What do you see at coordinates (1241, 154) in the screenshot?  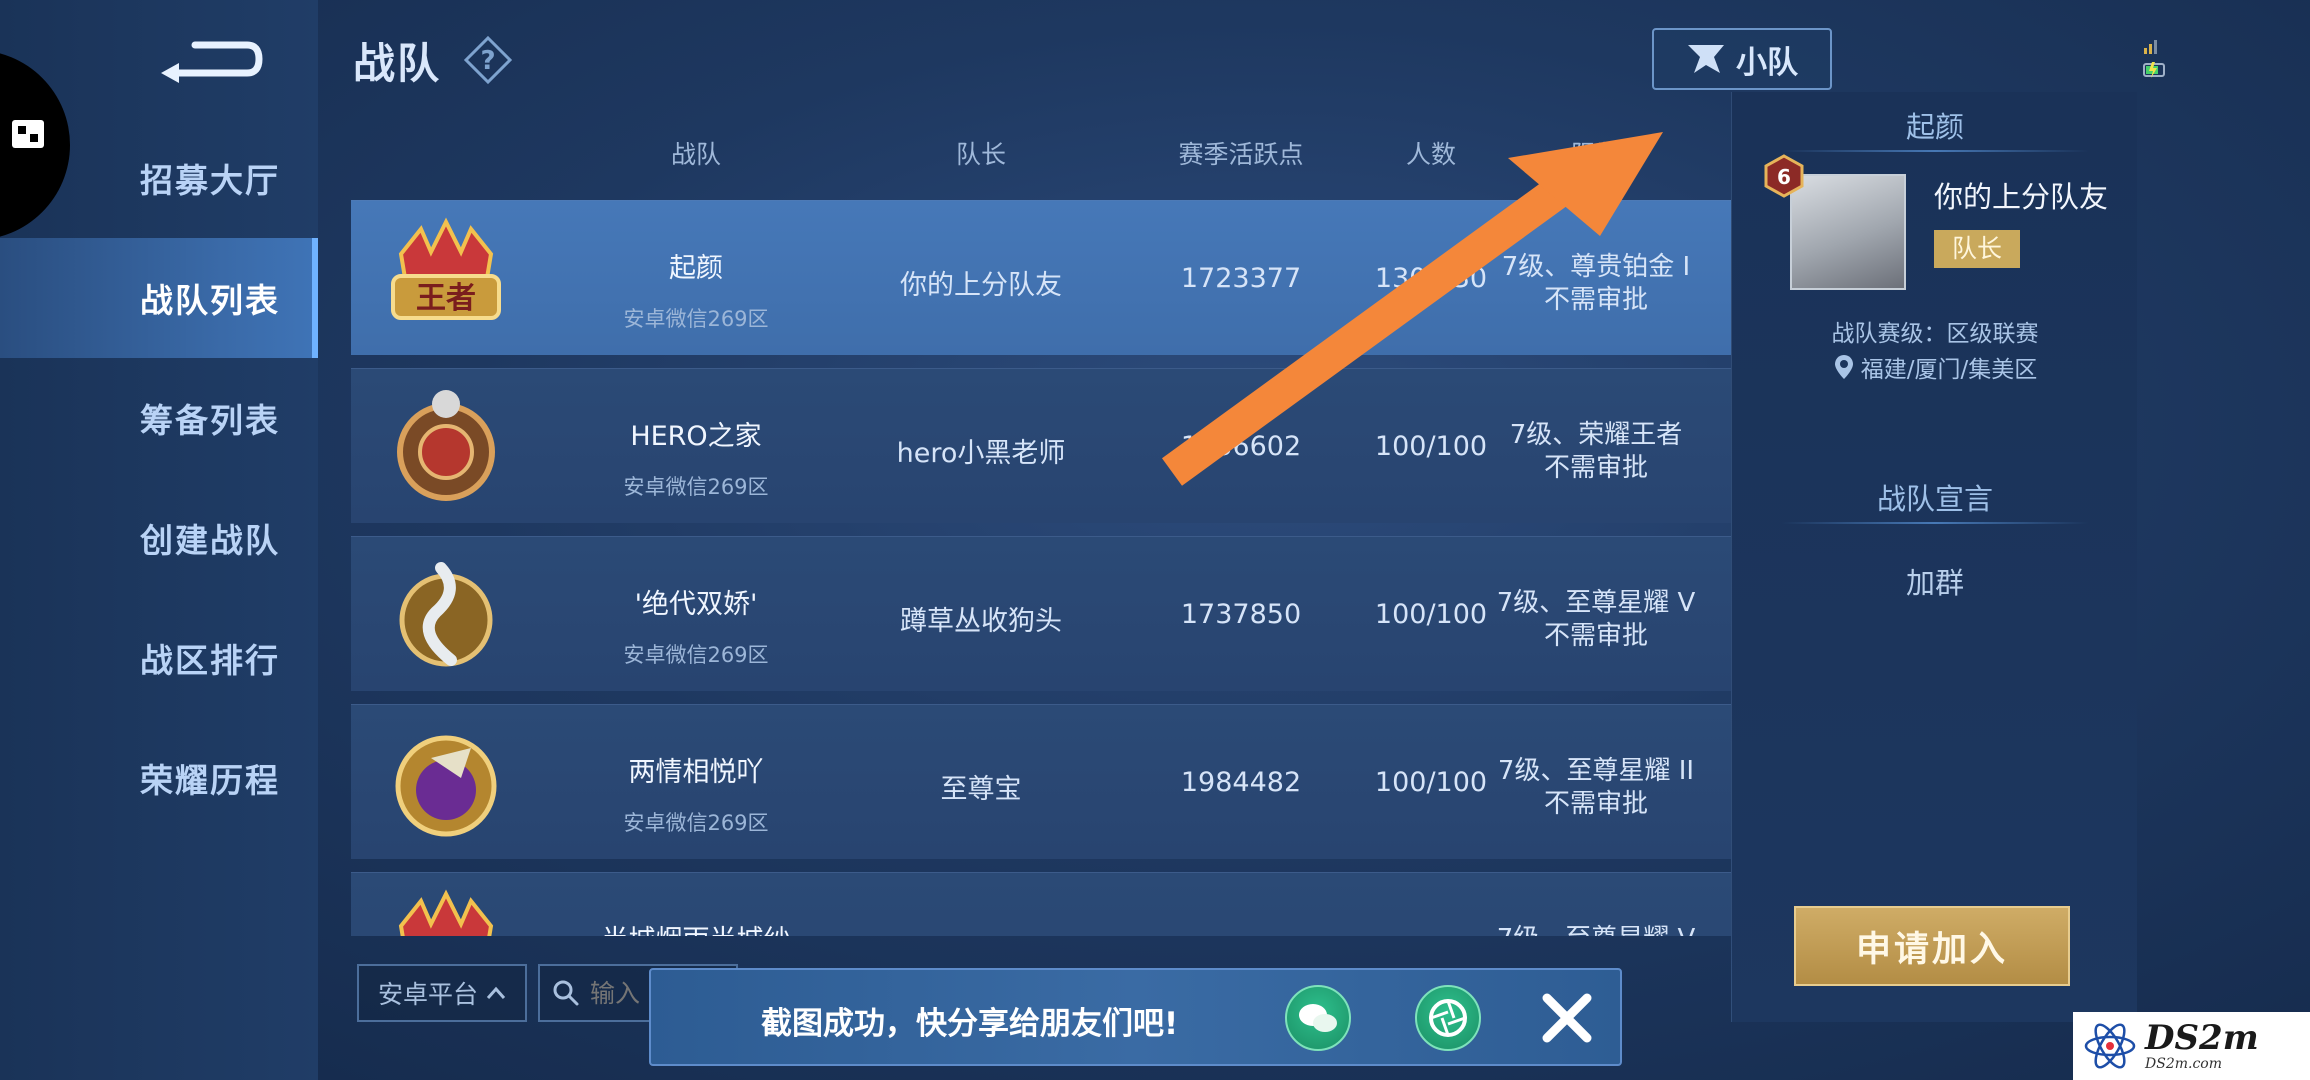 I see `column-header-activity: 赛季活跃点` at bounding box center [1241, 154].